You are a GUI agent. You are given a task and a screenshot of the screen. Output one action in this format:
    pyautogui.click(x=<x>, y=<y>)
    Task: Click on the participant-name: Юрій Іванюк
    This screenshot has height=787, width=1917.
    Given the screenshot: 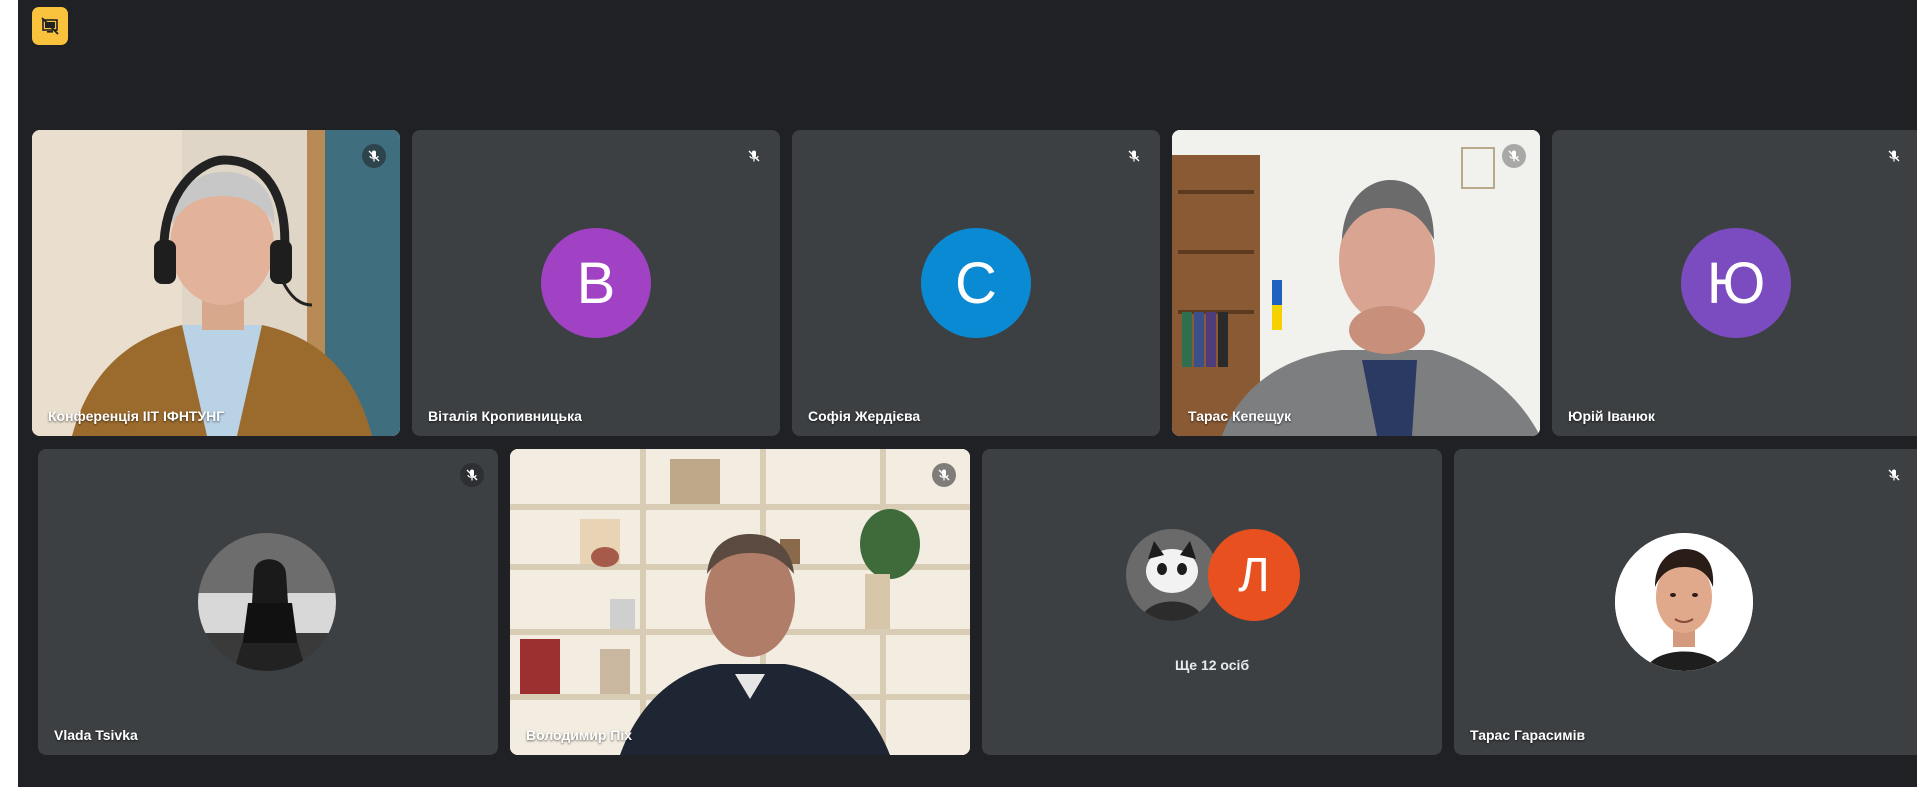 What is the action you would take?
    pyautogui.click(x=1611, y=416)
    